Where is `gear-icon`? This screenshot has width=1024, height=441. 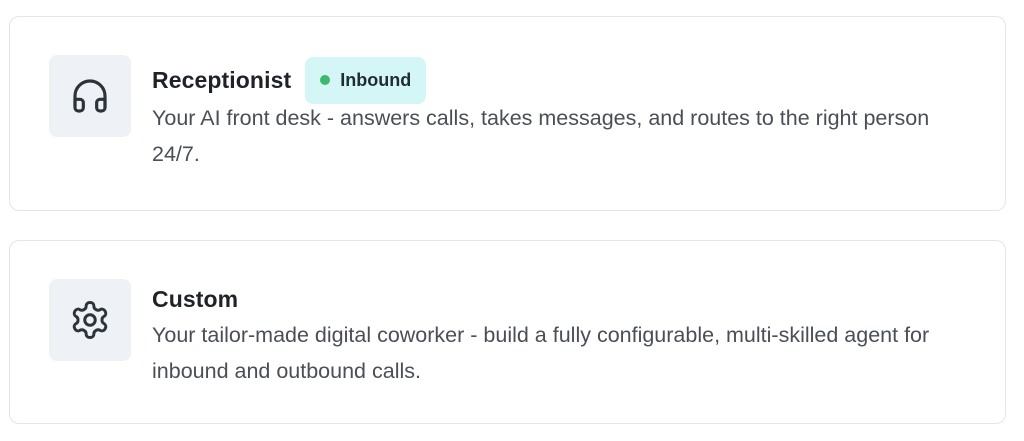 gear-icon is located at coordinates (90, 320).